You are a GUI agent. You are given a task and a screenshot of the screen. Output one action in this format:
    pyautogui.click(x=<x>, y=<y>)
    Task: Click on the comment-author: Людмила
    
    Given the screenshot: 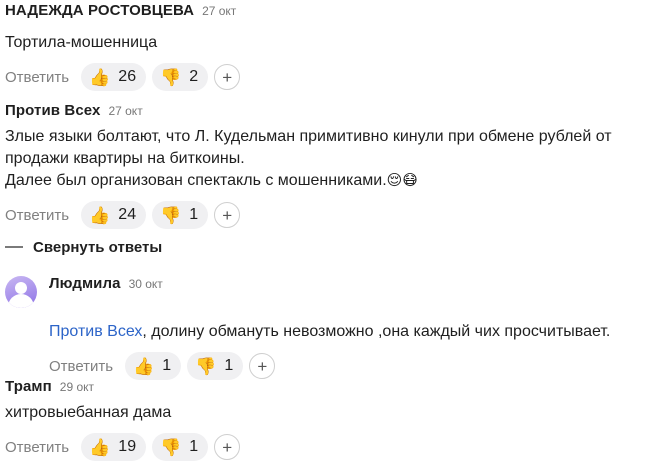 What is the action you would take?
    pyautogui.click(x=85, y=283)
    